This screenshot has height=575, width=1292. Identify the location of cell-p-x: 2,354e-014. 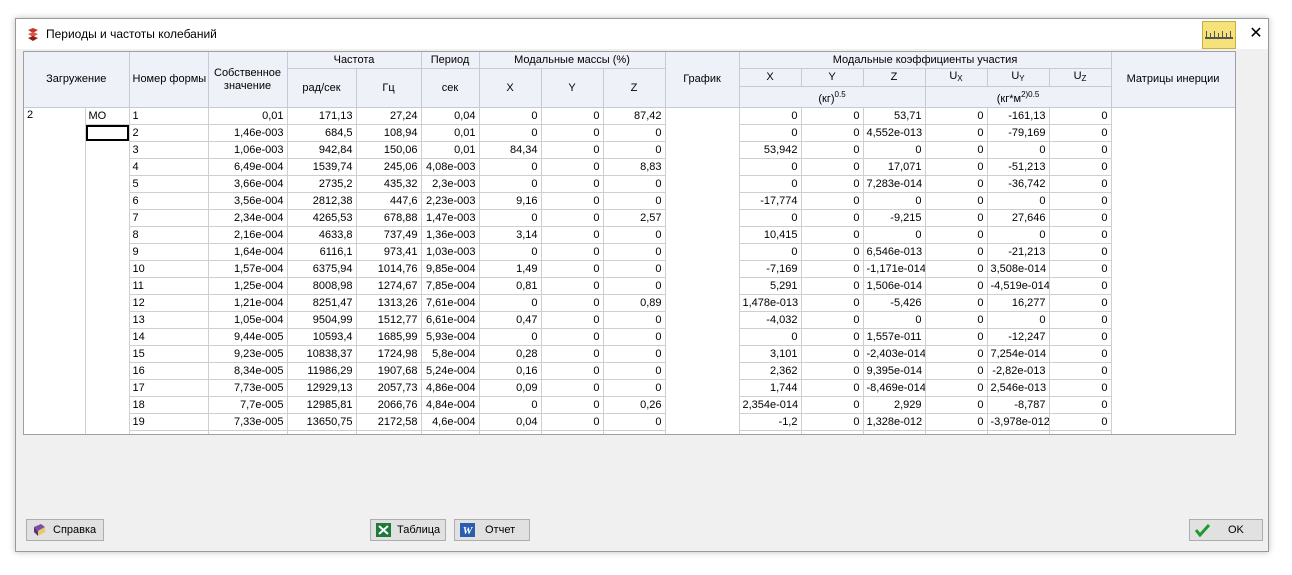
(770, 405).